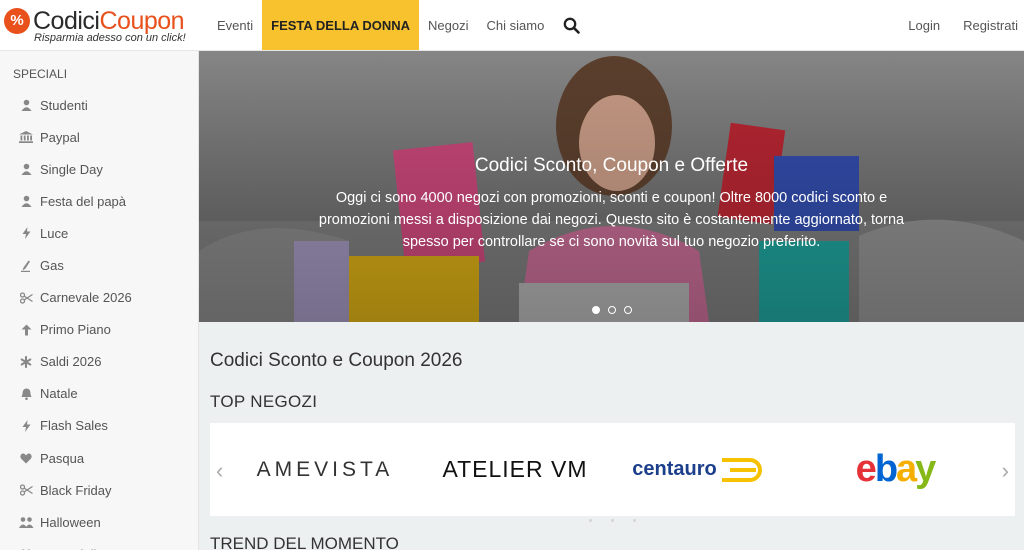 This screenshot has height=554, width=1024. I want to click on sidebar-item-festa-del-papa: Festa del papà, so click(99, 201).